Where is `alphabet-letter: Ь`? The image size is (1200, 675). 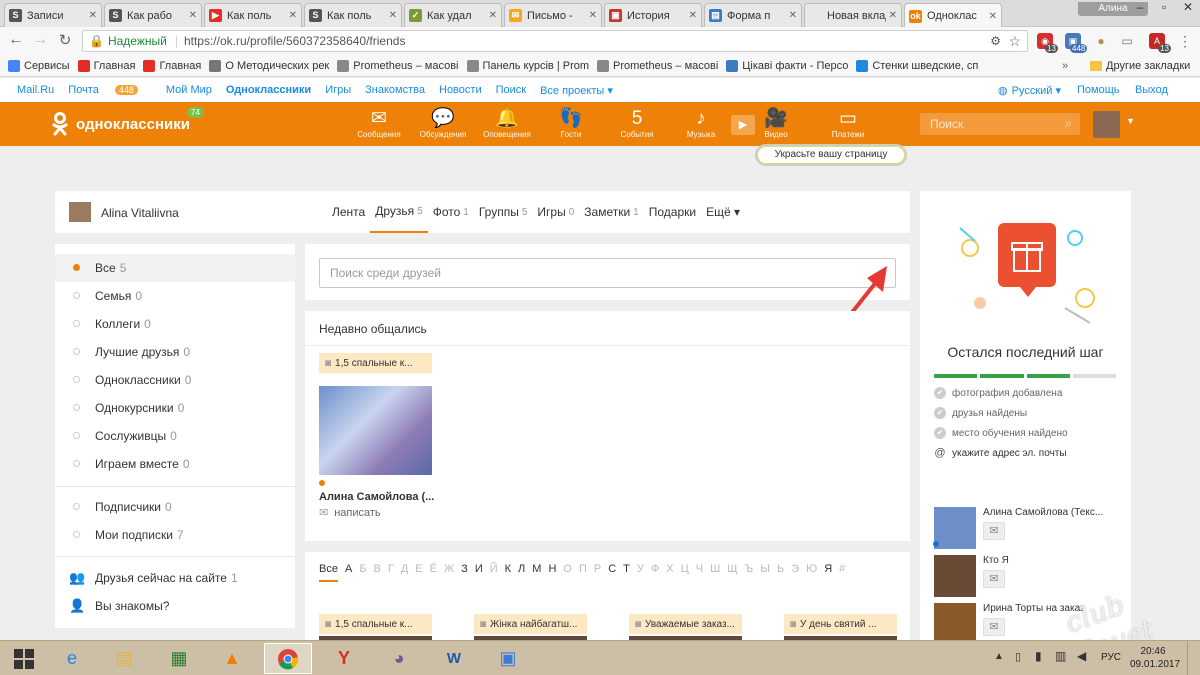
alphabet-letter: Ь is located at coordinates (780, 572).